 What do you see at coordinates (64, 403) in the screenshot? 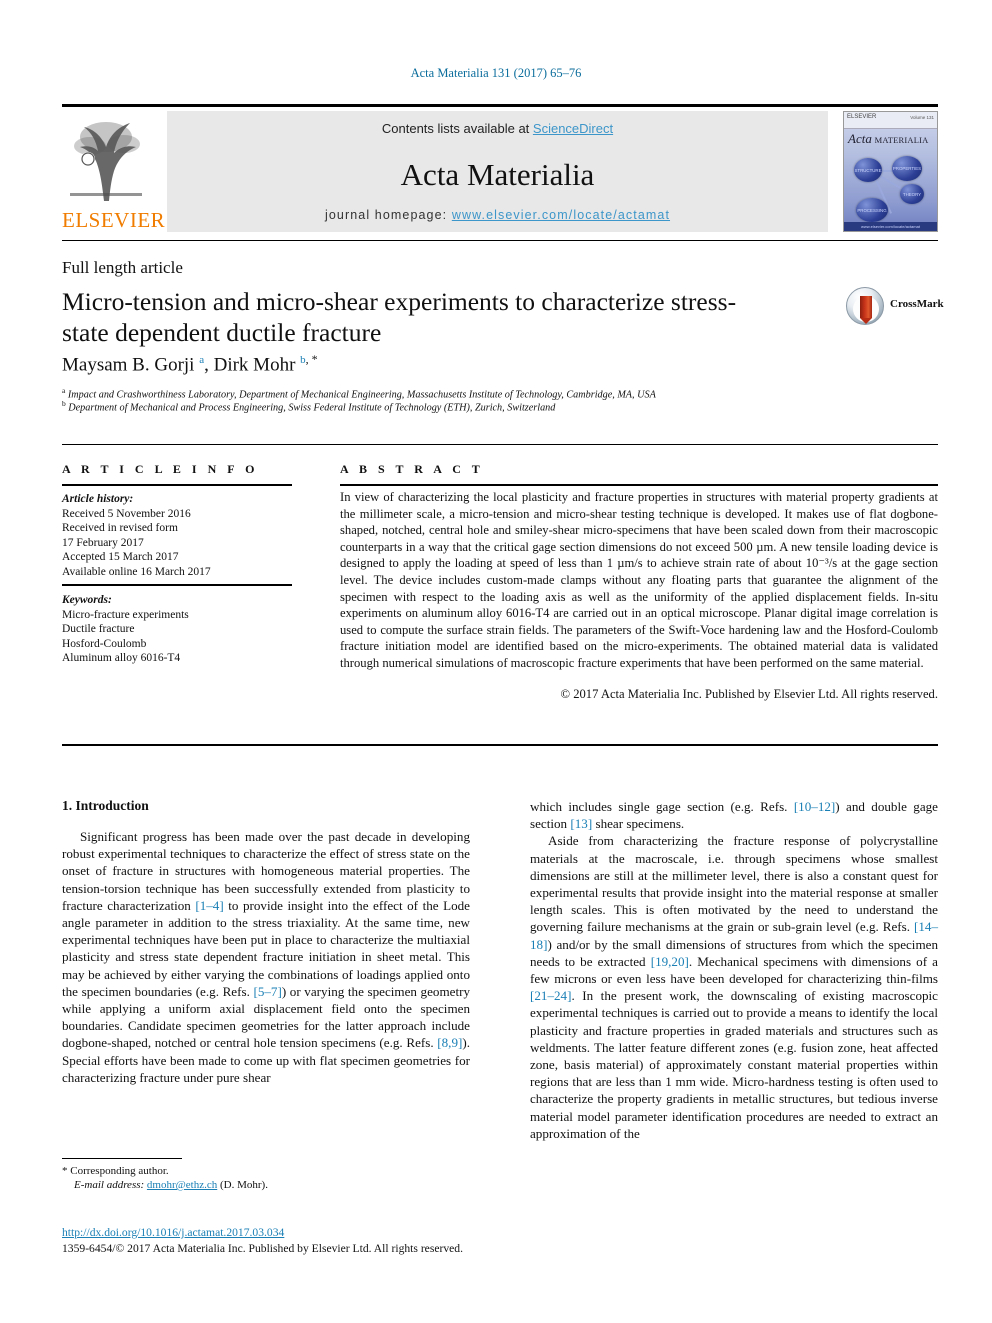
I see `affiliation-marker-b: b` at bounding box center [64, 403].